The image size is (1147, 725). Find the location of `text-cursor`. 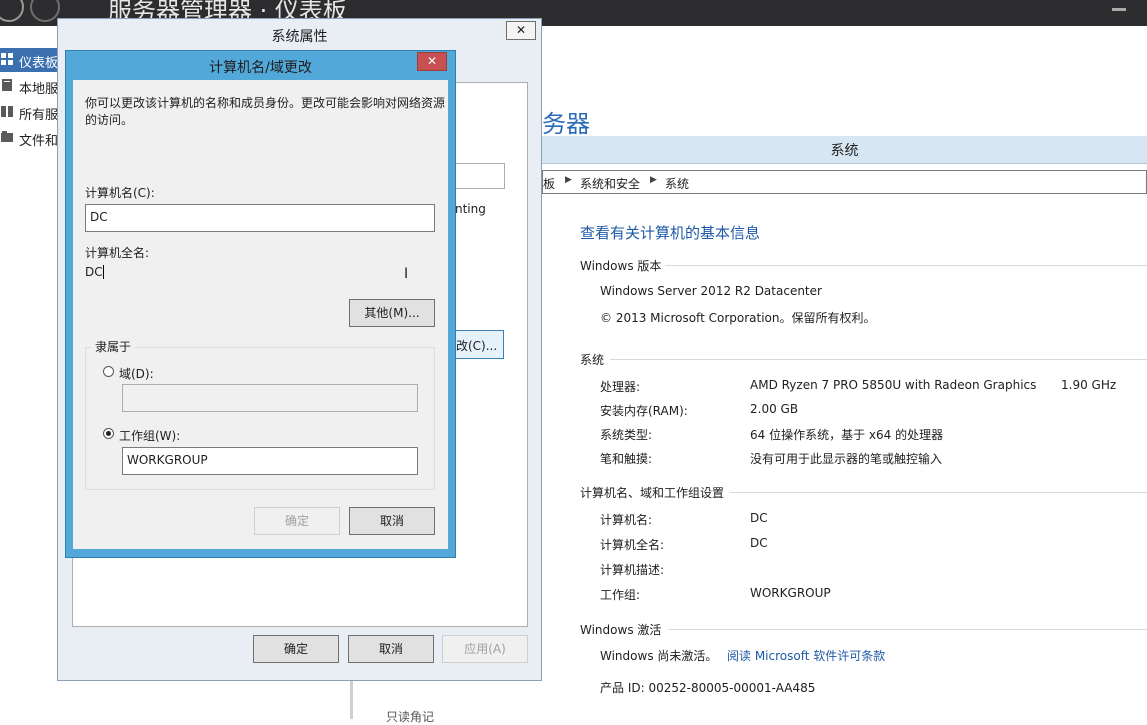

text-cursor is located at coordinates (103, 272).